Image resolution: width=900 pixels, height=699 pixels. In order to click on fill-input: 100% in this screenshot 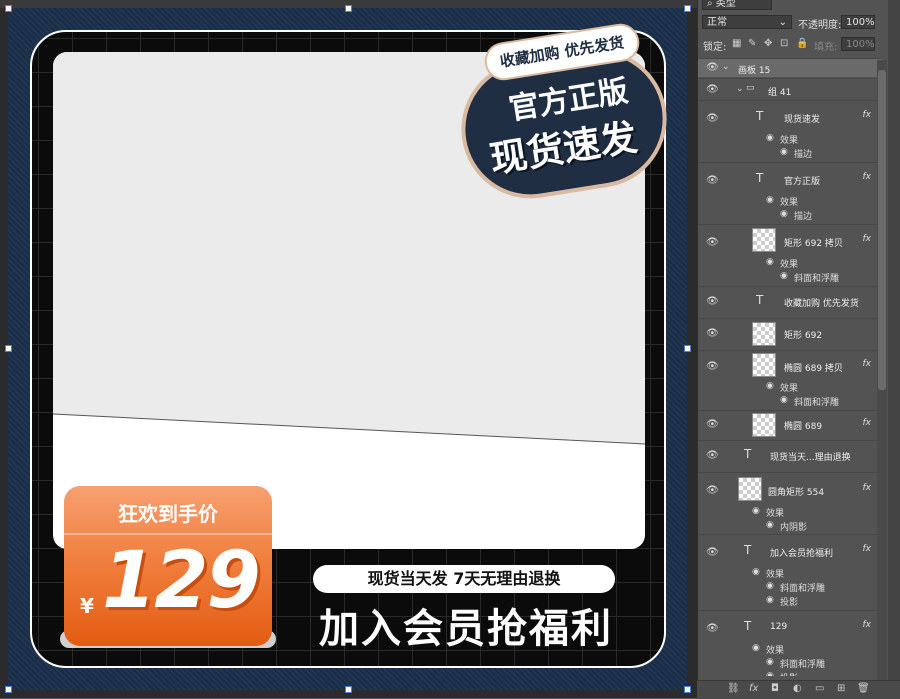, I will do `click(858, 44)`.